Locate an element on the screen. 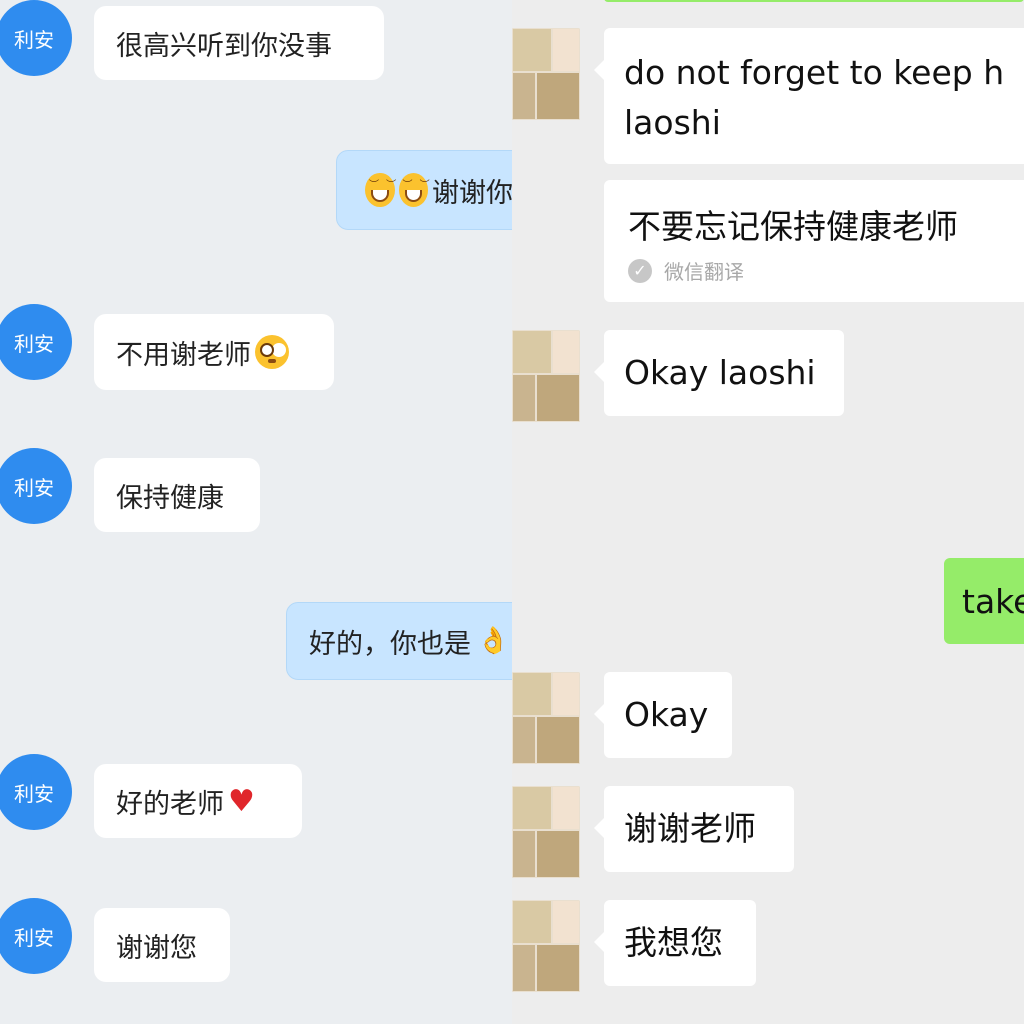  message-bubble: Okay is located at coordinates (663, 715).